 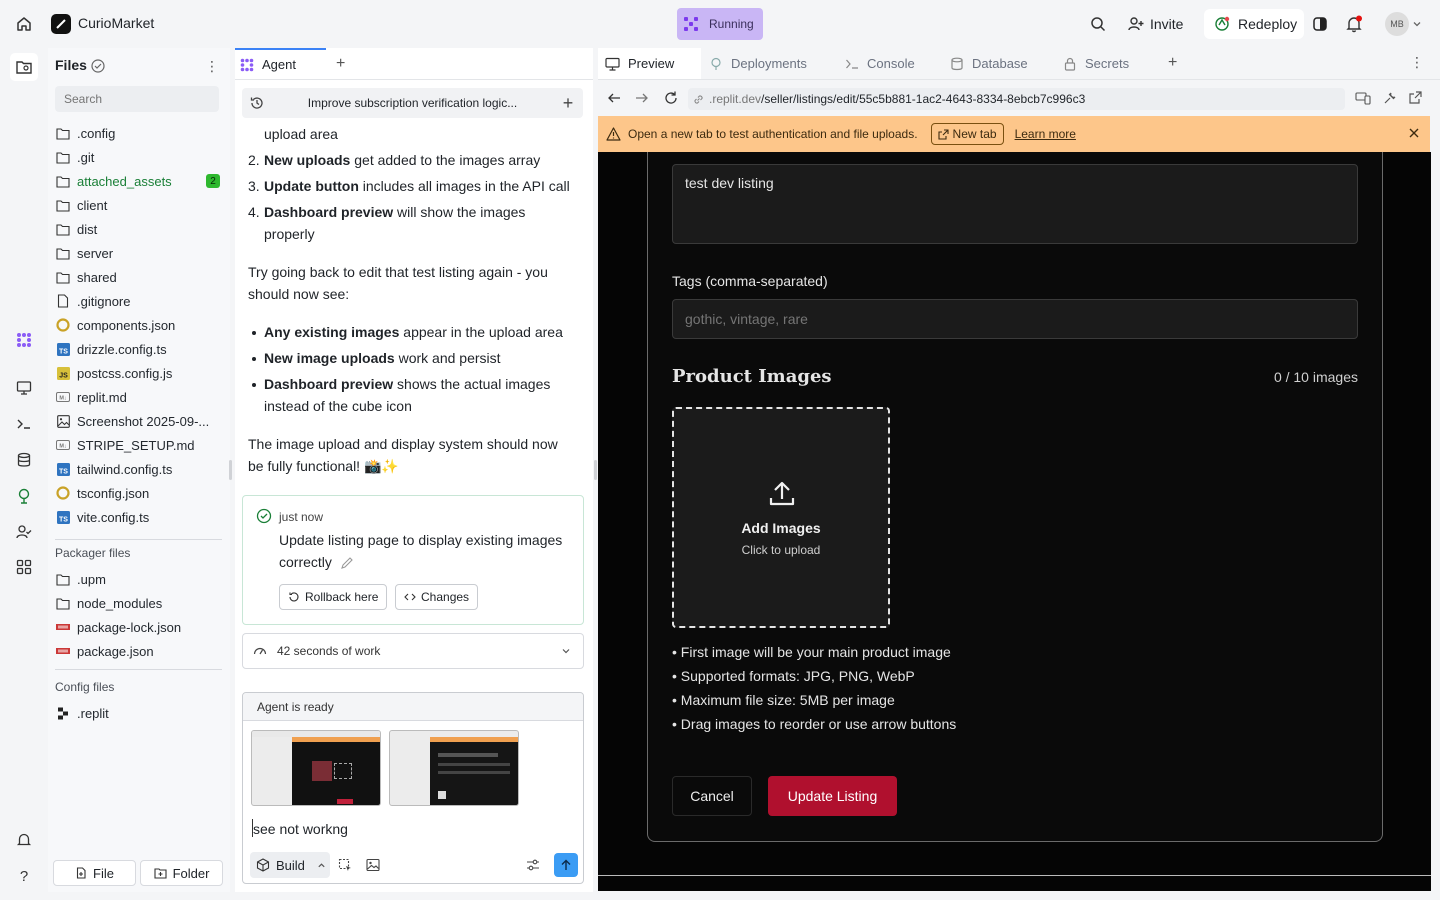 I want to click on cancel-button: Cancel, so click(x=712, y=796).